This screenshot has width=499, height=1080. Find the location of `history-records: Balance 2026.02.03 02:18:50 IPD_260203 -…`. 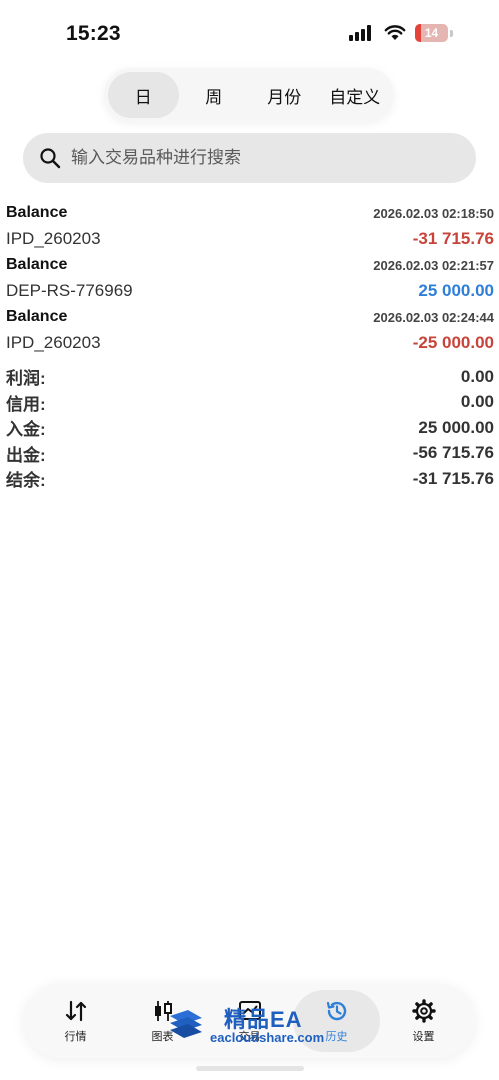

history-records: Balance 2026.02.03 02:18:50 IPD_260203 -… is located at coordinates (250, 280).